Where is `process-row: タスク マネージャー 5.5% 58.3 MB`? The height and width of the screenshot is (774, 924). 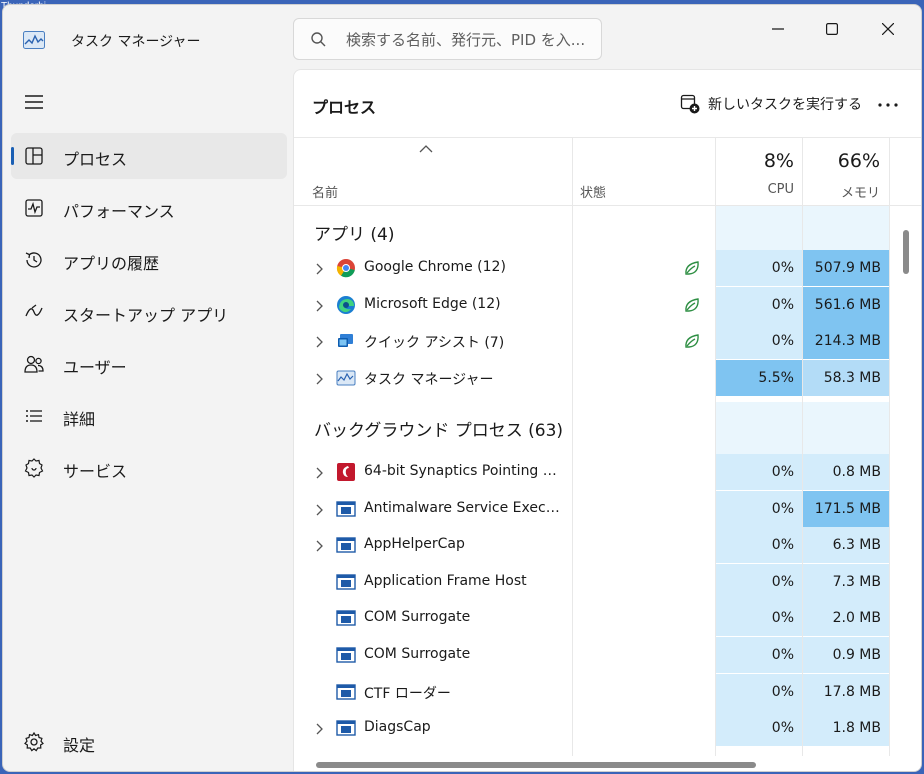 process-row: タスク マネージャー 5.5% 58.3 MB is located at coordinates (592, 377).